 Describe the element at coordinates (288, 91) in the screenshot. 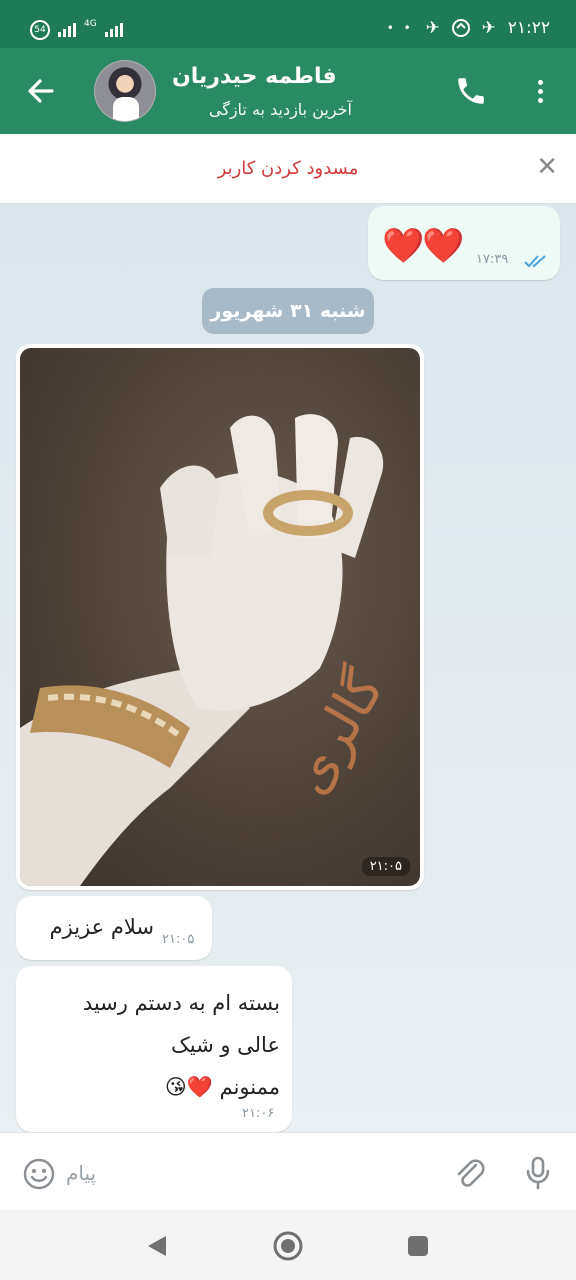

I see `chat-header: فاطمه حیدریان آخرین بازدید به تازگی` at that location.